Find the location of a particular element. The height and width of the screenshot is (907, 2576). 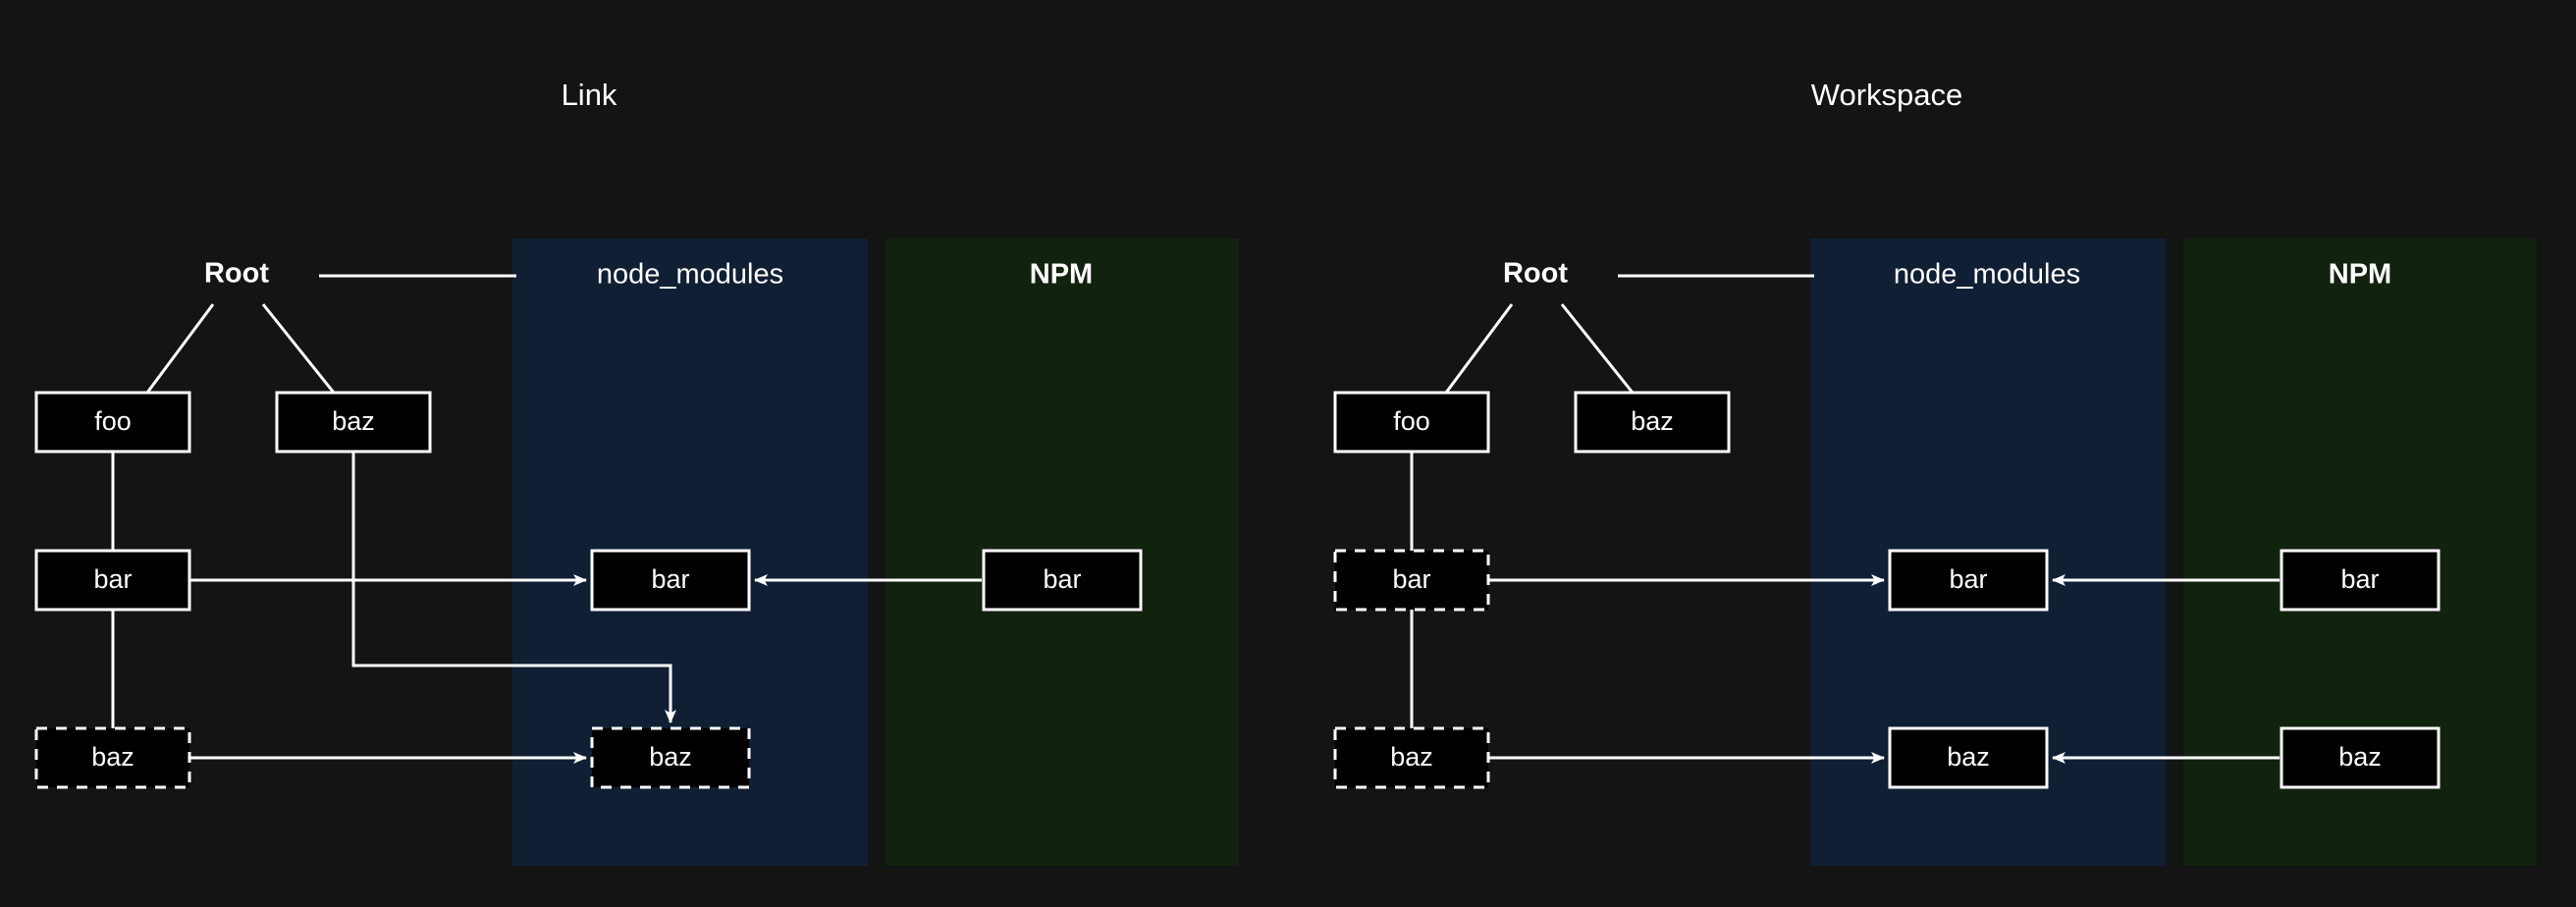

link-node-foo-label: foo is located at coordinates (113, 421).